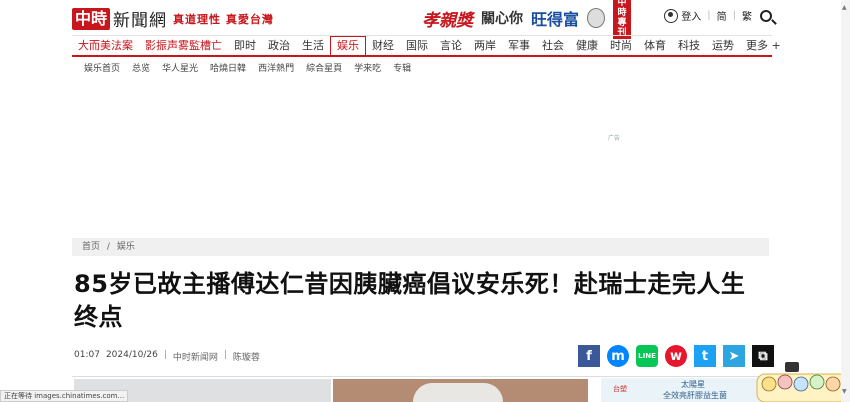 The image size is (850, 402). What do you see at coordinates (647, 356) in the screenshot?
I see `line-icon: LINE` at bounding box center [647, 356].